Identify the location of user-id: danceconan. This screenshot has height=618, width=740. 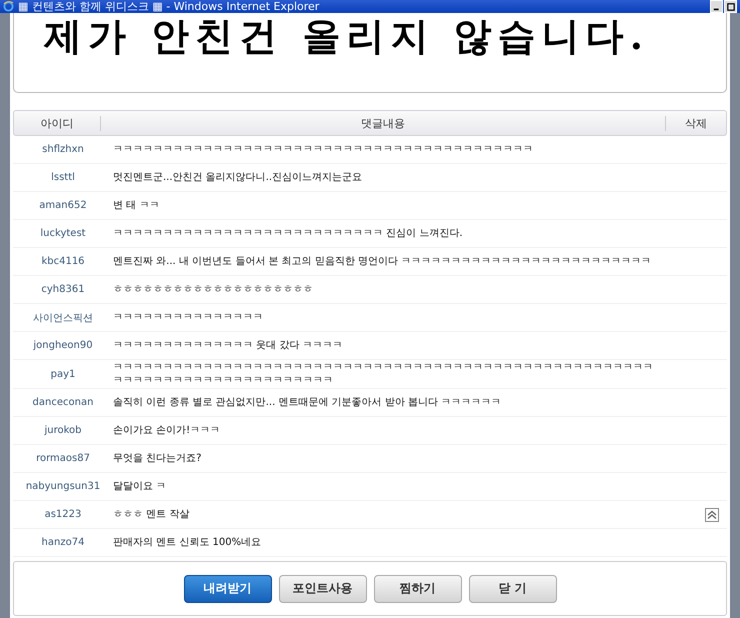
(63, 402).